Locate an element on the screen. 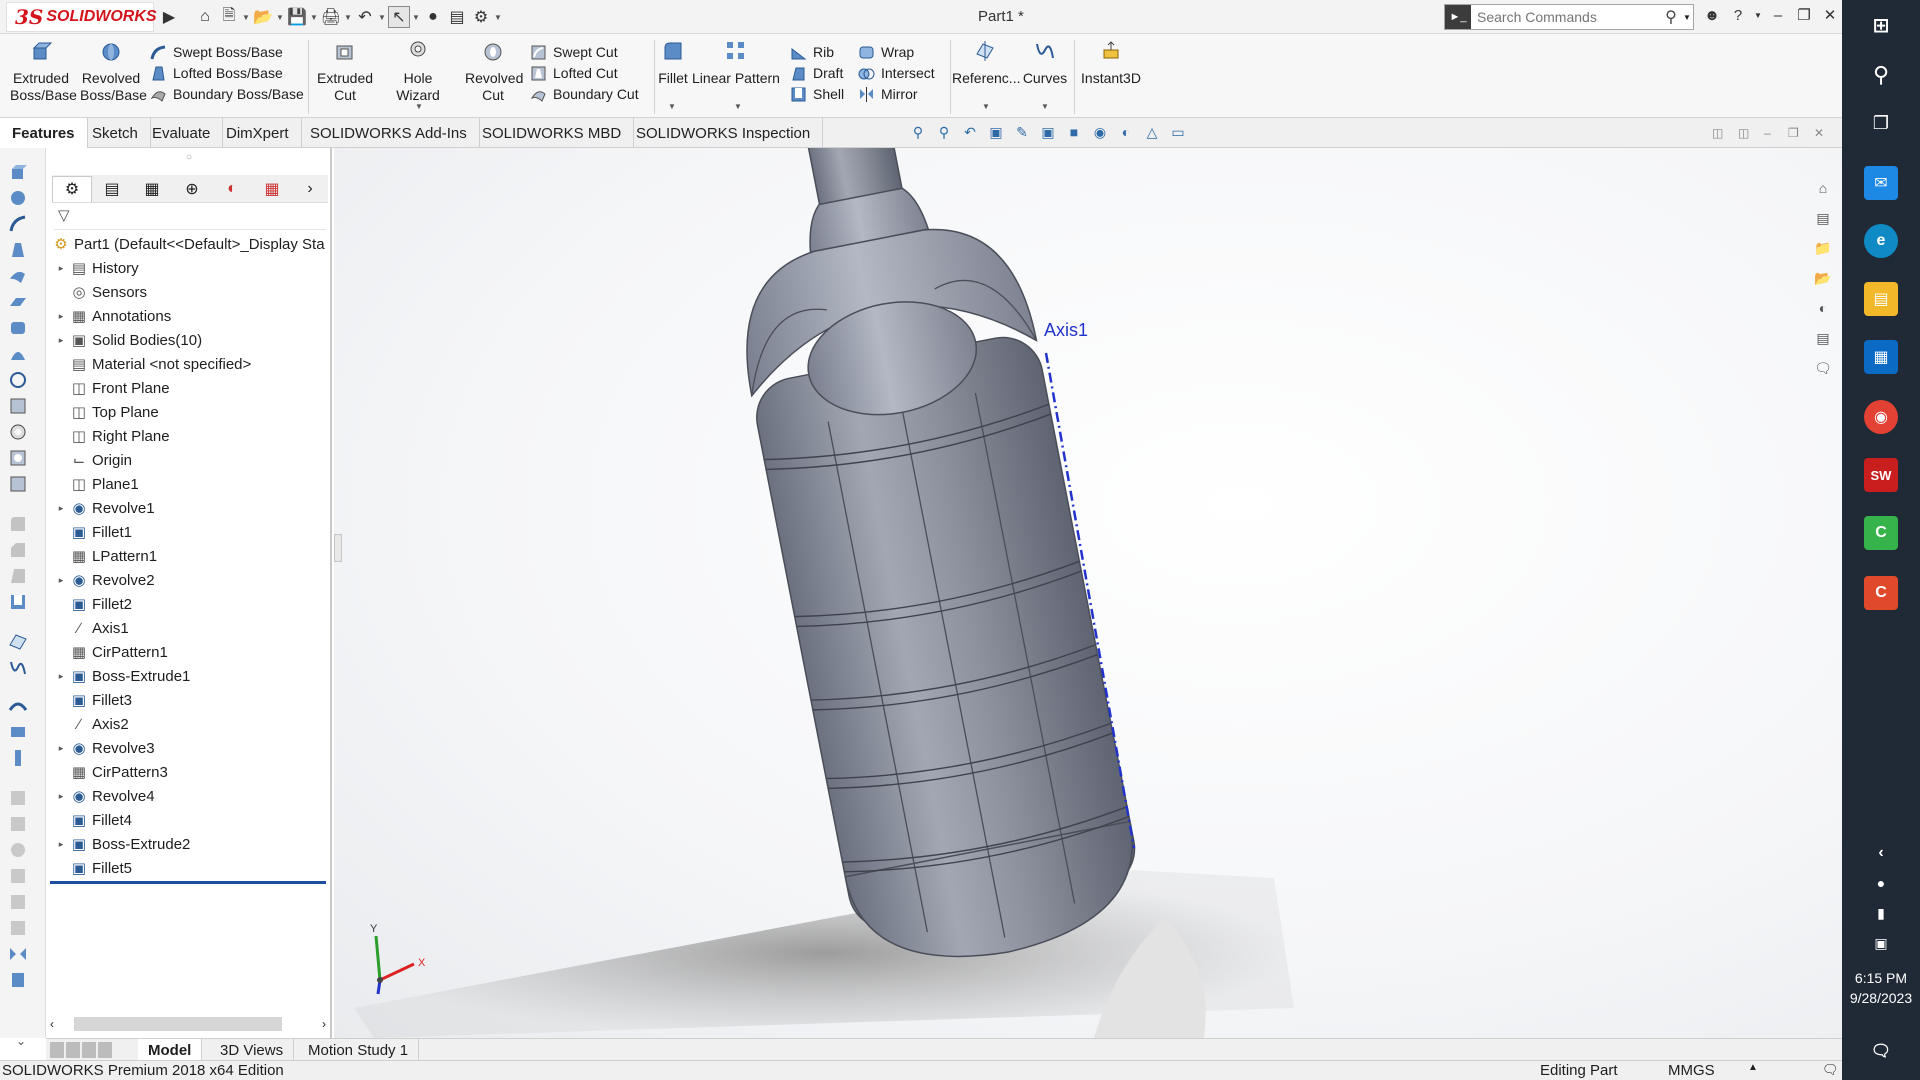  shell-button: Shell is located at coordinates (817, 94).